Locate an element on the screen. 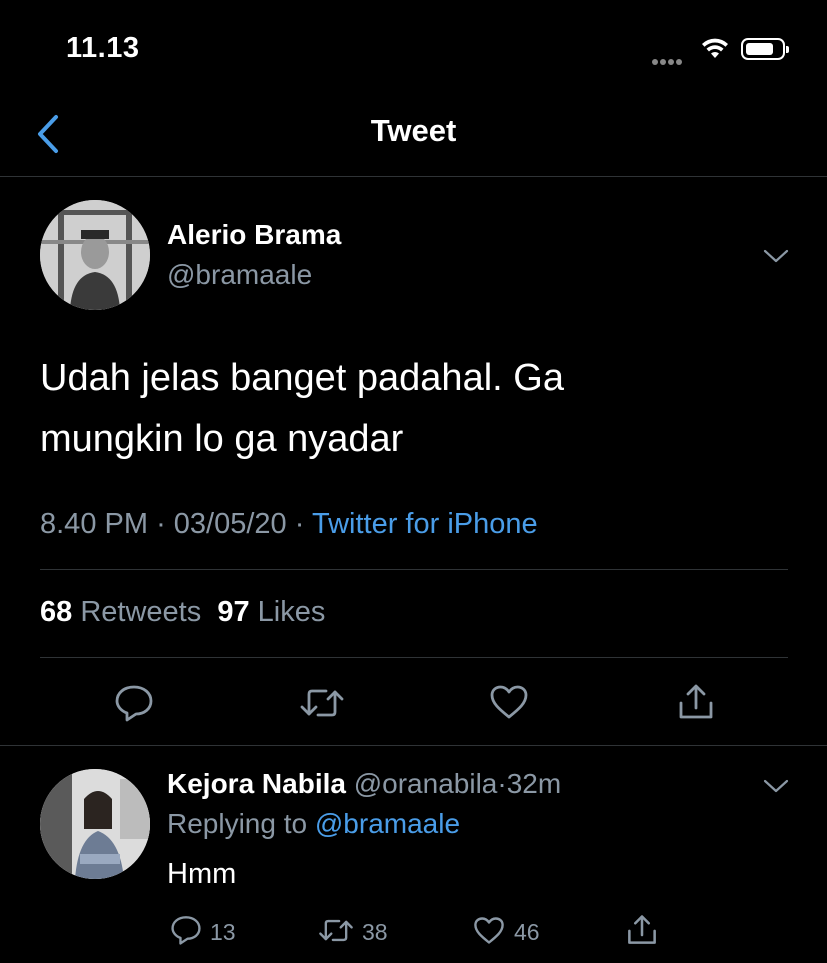  wifi-icon is located at coordinates (715, 48).